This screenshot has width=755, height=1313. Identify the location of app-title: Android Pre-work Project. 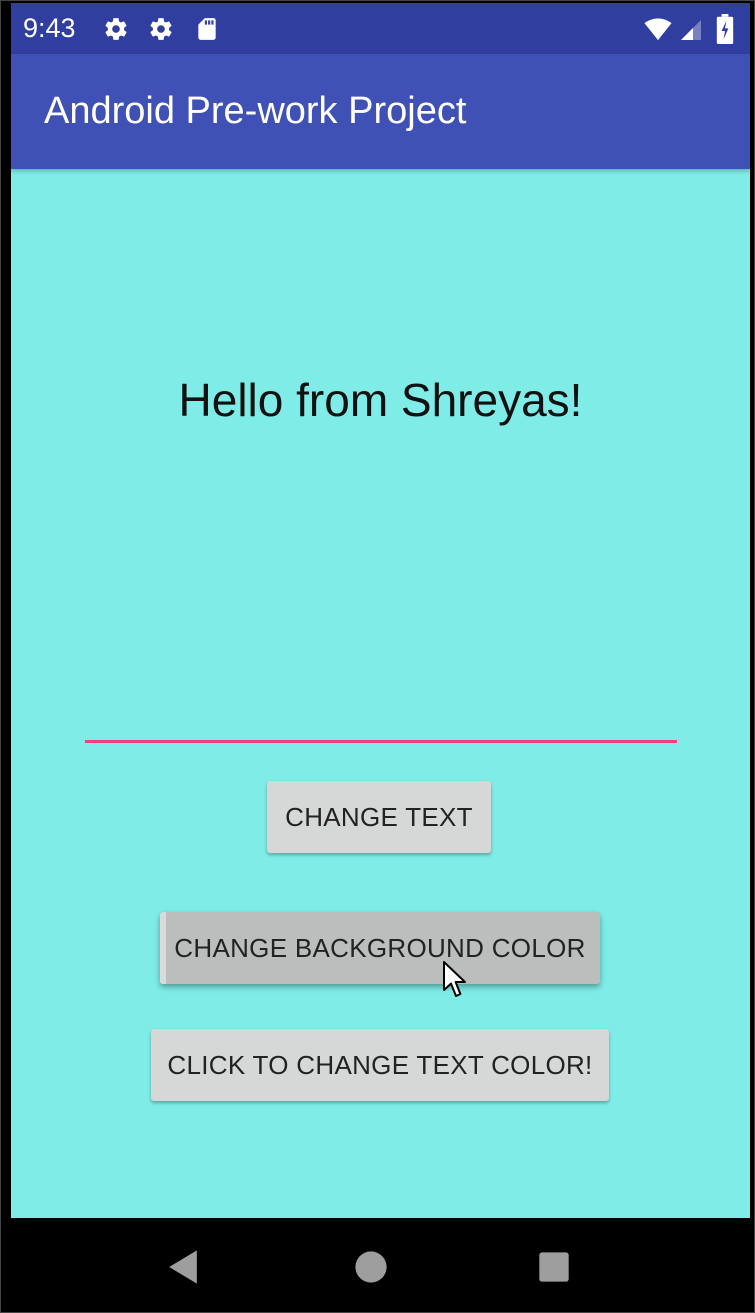
(255, 111).